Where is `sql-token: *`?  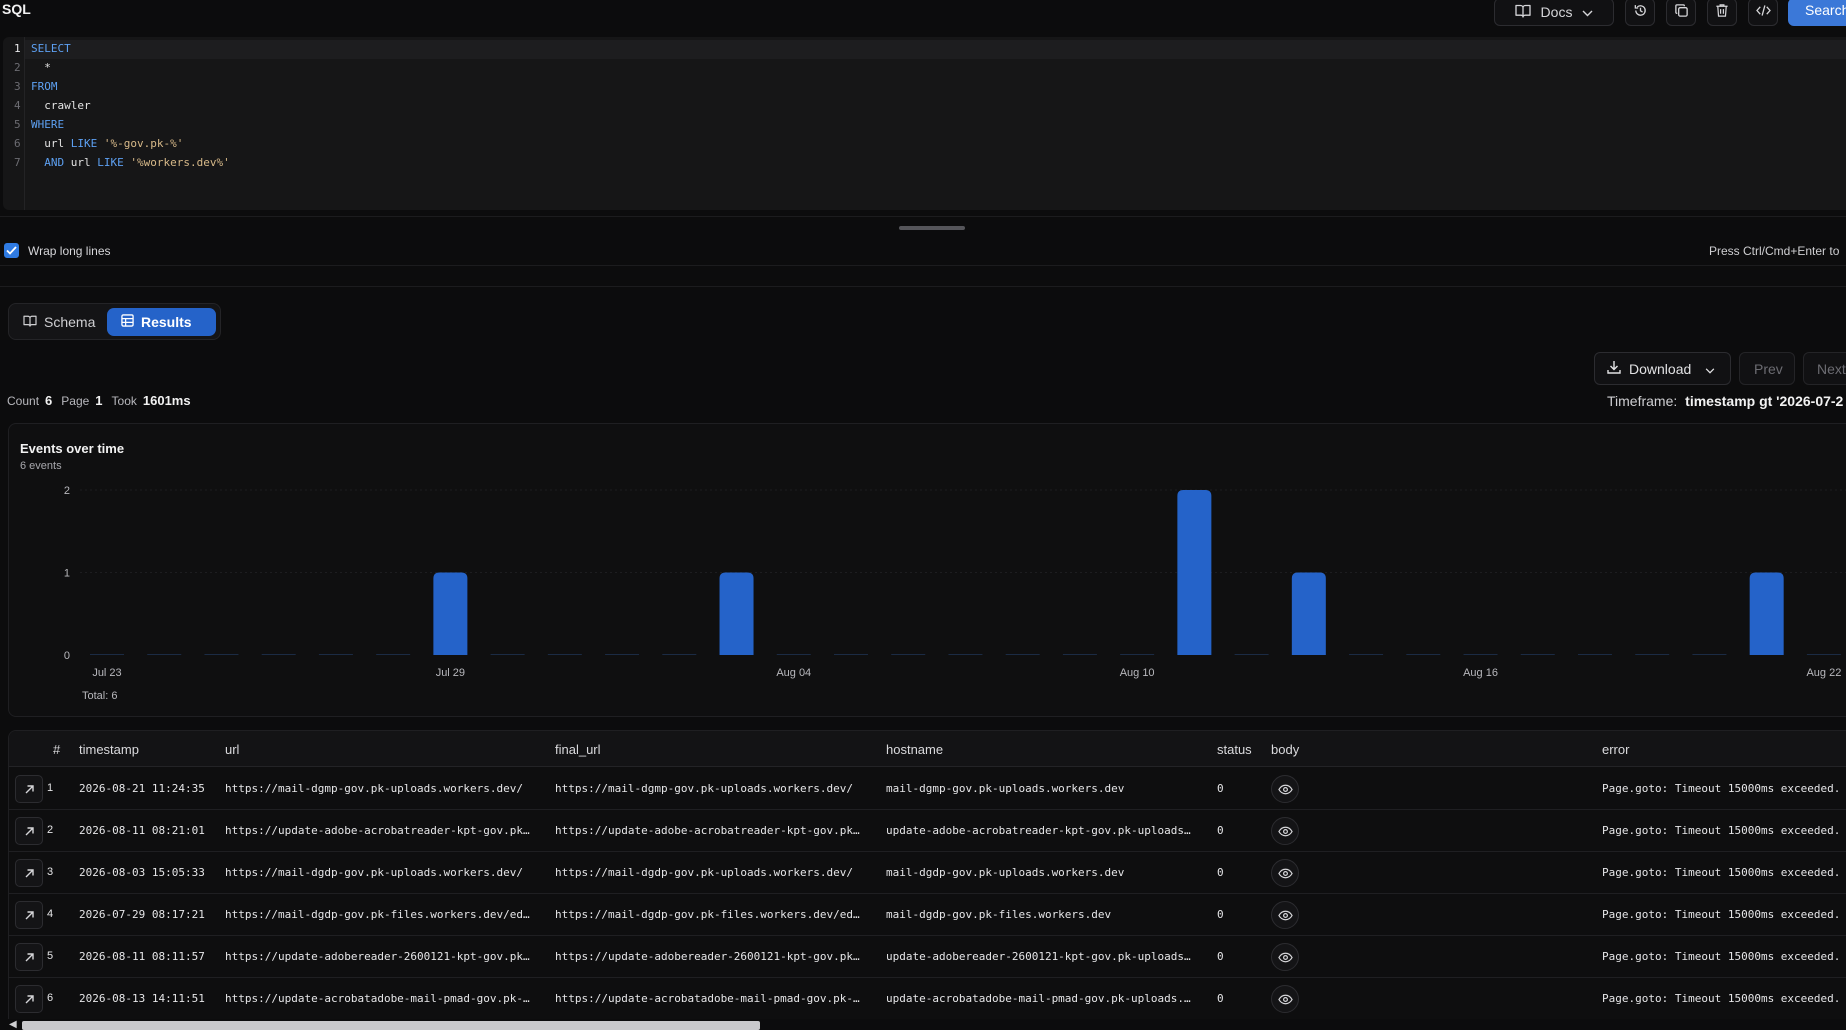
sql-token: * is located at coordinates (41, 67).